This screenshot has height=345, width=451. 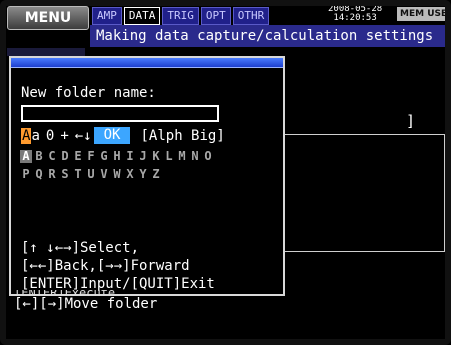 I want to click on char-key-r: R, so click(x=52, y=174).